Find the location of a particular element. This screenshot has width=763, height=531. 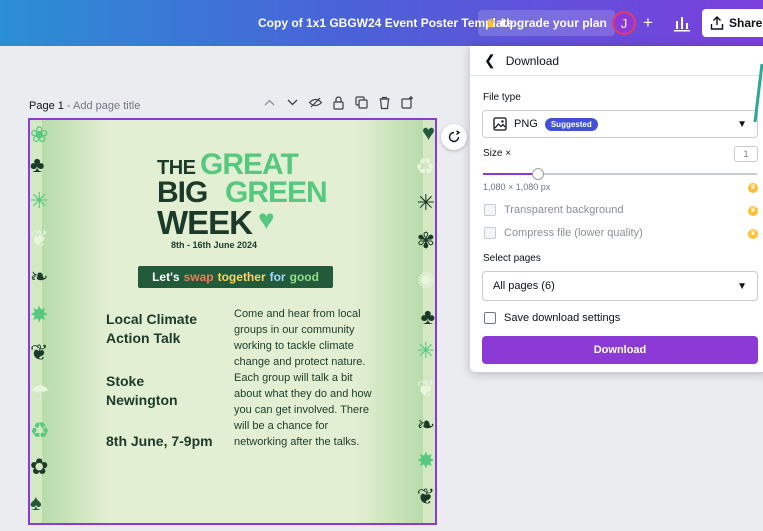

upload-icon is located at coordinates (717, 23).